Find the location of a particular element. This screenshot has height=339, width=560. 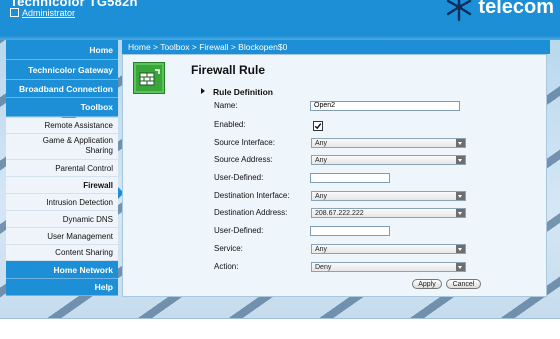

footer-divider is located at coordinates (280, 318).